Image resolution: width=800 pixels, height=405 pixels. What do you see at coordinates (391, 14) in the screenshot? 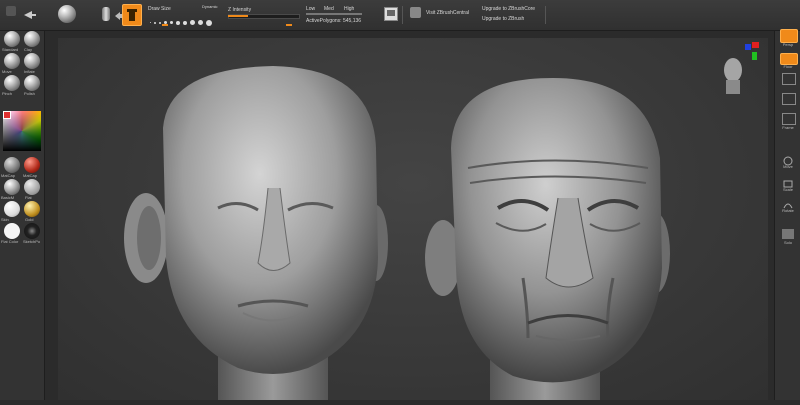
I see `document-icon` at bounding box center [391, 14].